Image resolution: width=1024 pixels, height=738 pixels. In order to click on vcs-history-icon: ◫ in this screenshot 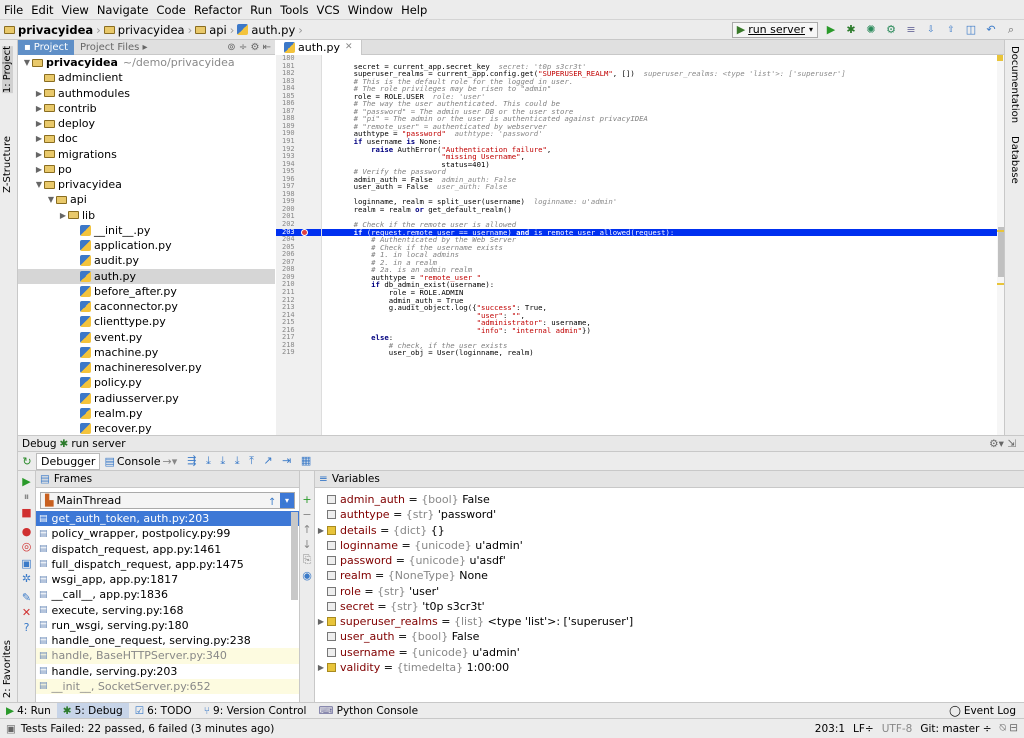, I will do `click(971, 30)`.